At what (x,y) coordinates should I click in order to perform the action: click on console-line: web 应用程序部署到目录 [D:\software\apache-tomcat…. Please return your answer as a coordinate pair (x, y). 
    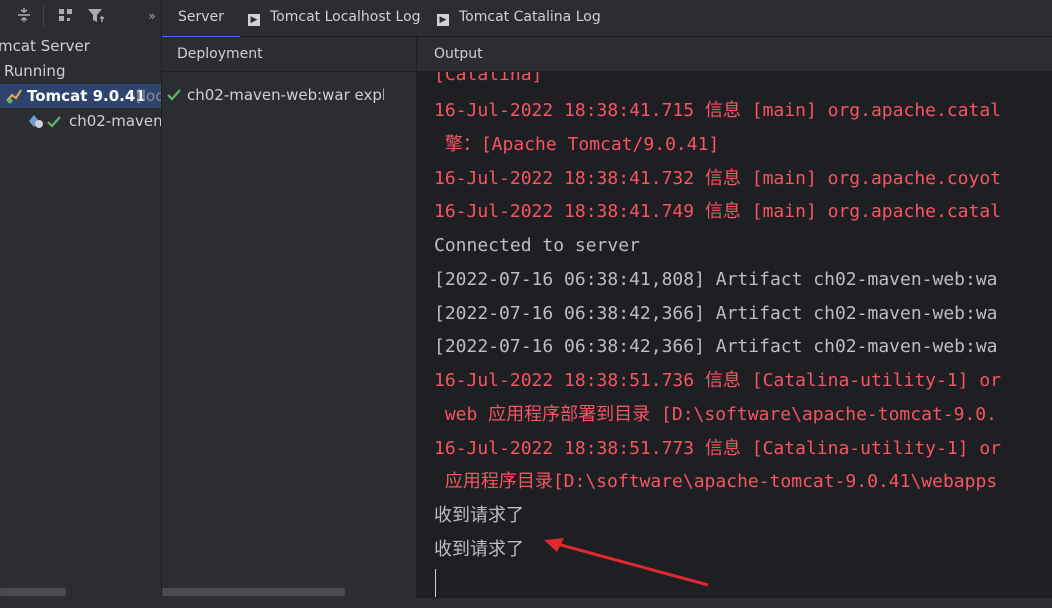
    Looking at the image, I should click on (715, 414).